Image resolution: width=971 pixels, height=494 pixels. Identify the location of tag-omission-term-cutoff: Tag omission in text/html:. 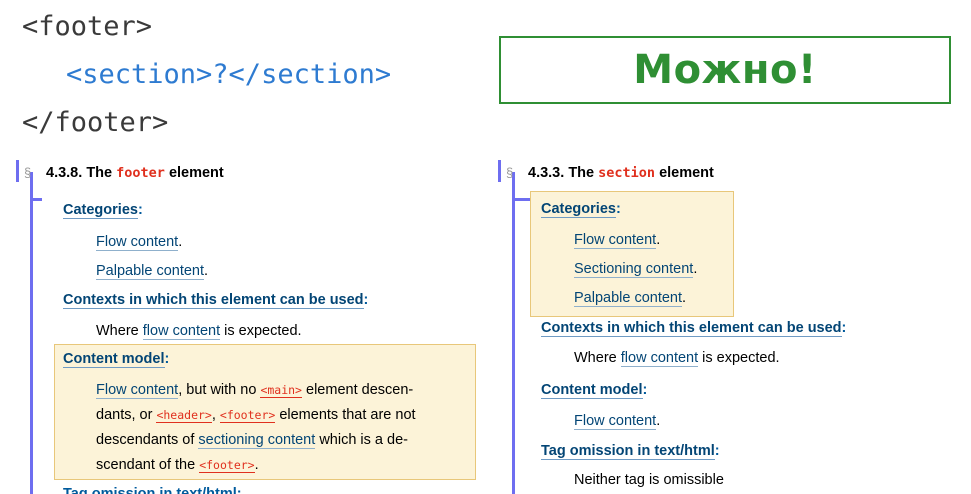
(152, 490).